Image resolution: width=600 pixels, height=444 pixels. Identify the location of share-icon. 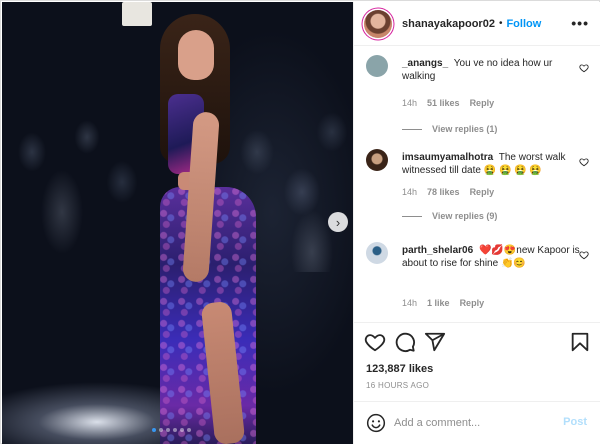
(435, 342).